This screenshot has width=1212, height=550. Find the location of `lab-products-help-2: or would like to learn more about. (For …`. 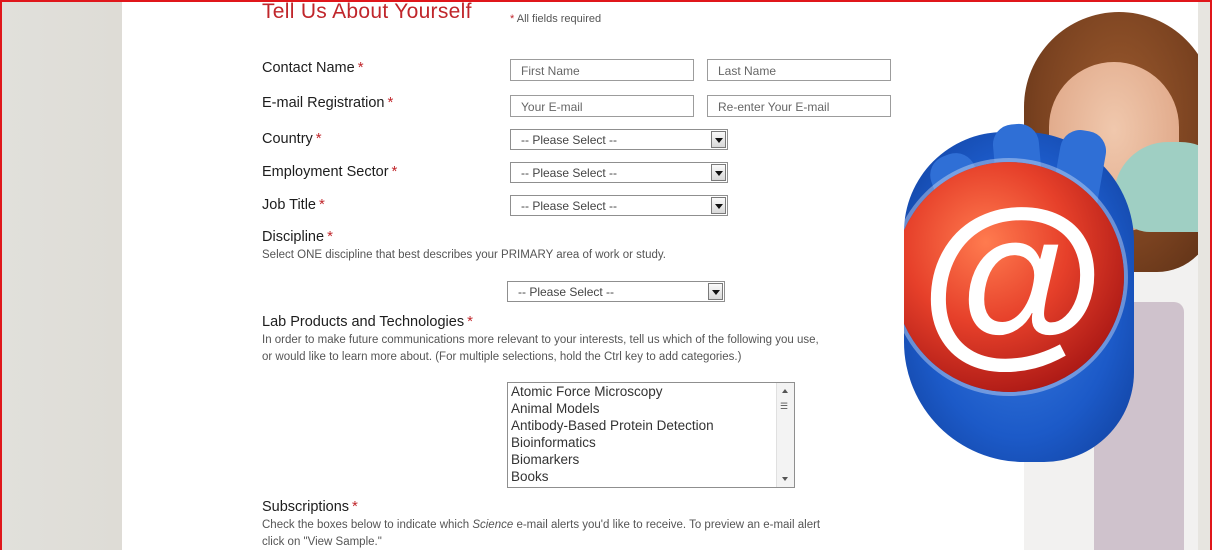

lab-products-help-2: or would like to learn more about. (For … is located at coordinates (502, 357).